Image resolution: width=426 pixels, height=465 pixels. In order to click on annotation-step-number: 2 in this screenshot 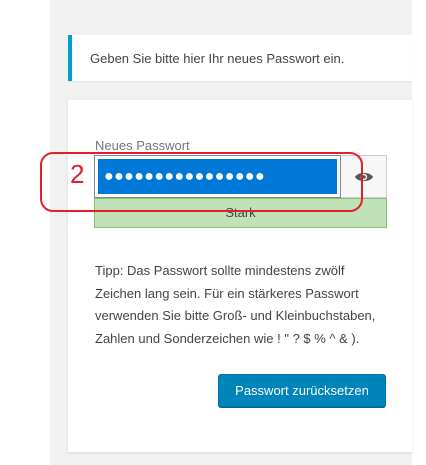, I will do `click(77, 174)`.